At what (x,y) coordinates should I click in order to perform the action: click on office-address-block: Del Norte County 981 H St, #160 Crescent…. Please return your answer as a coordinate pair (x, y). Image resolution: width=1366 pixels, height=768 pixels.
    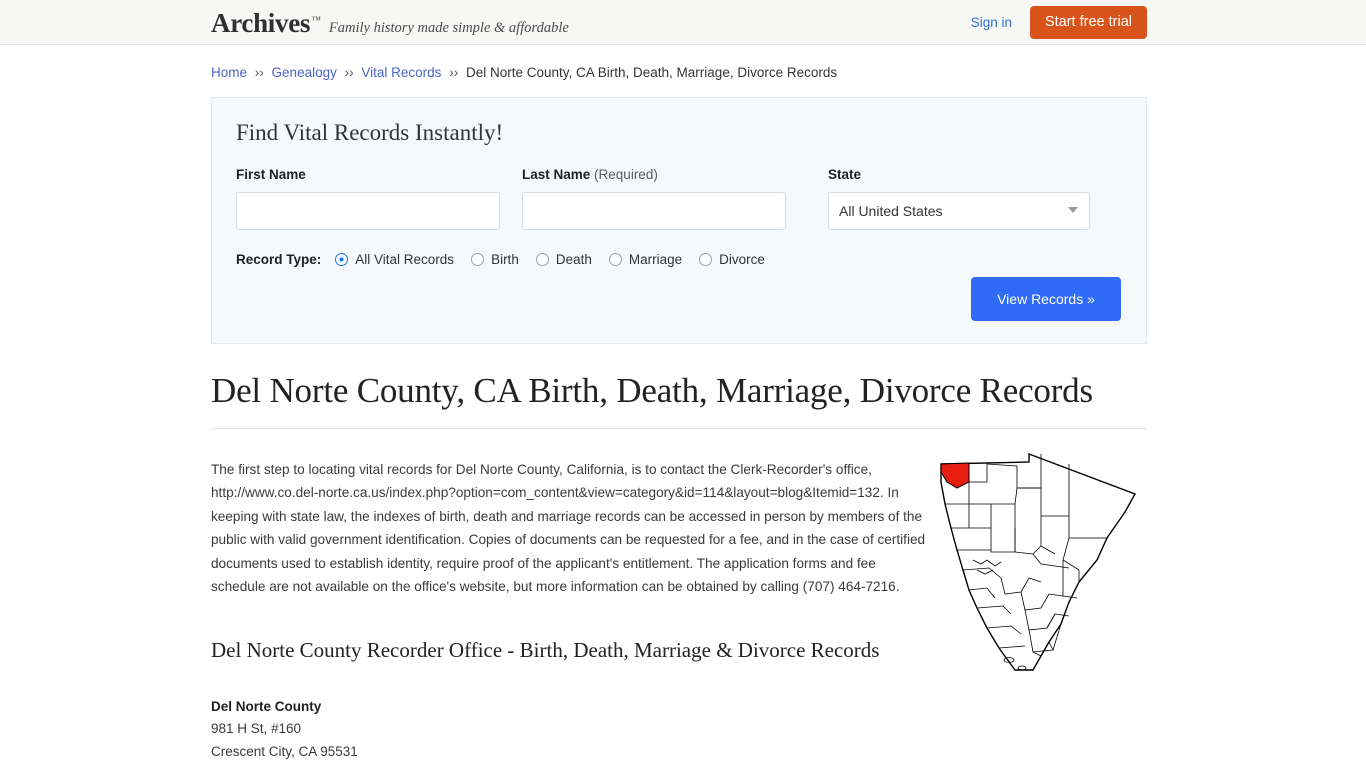
    Looking at the image, I should click on (679, 732).